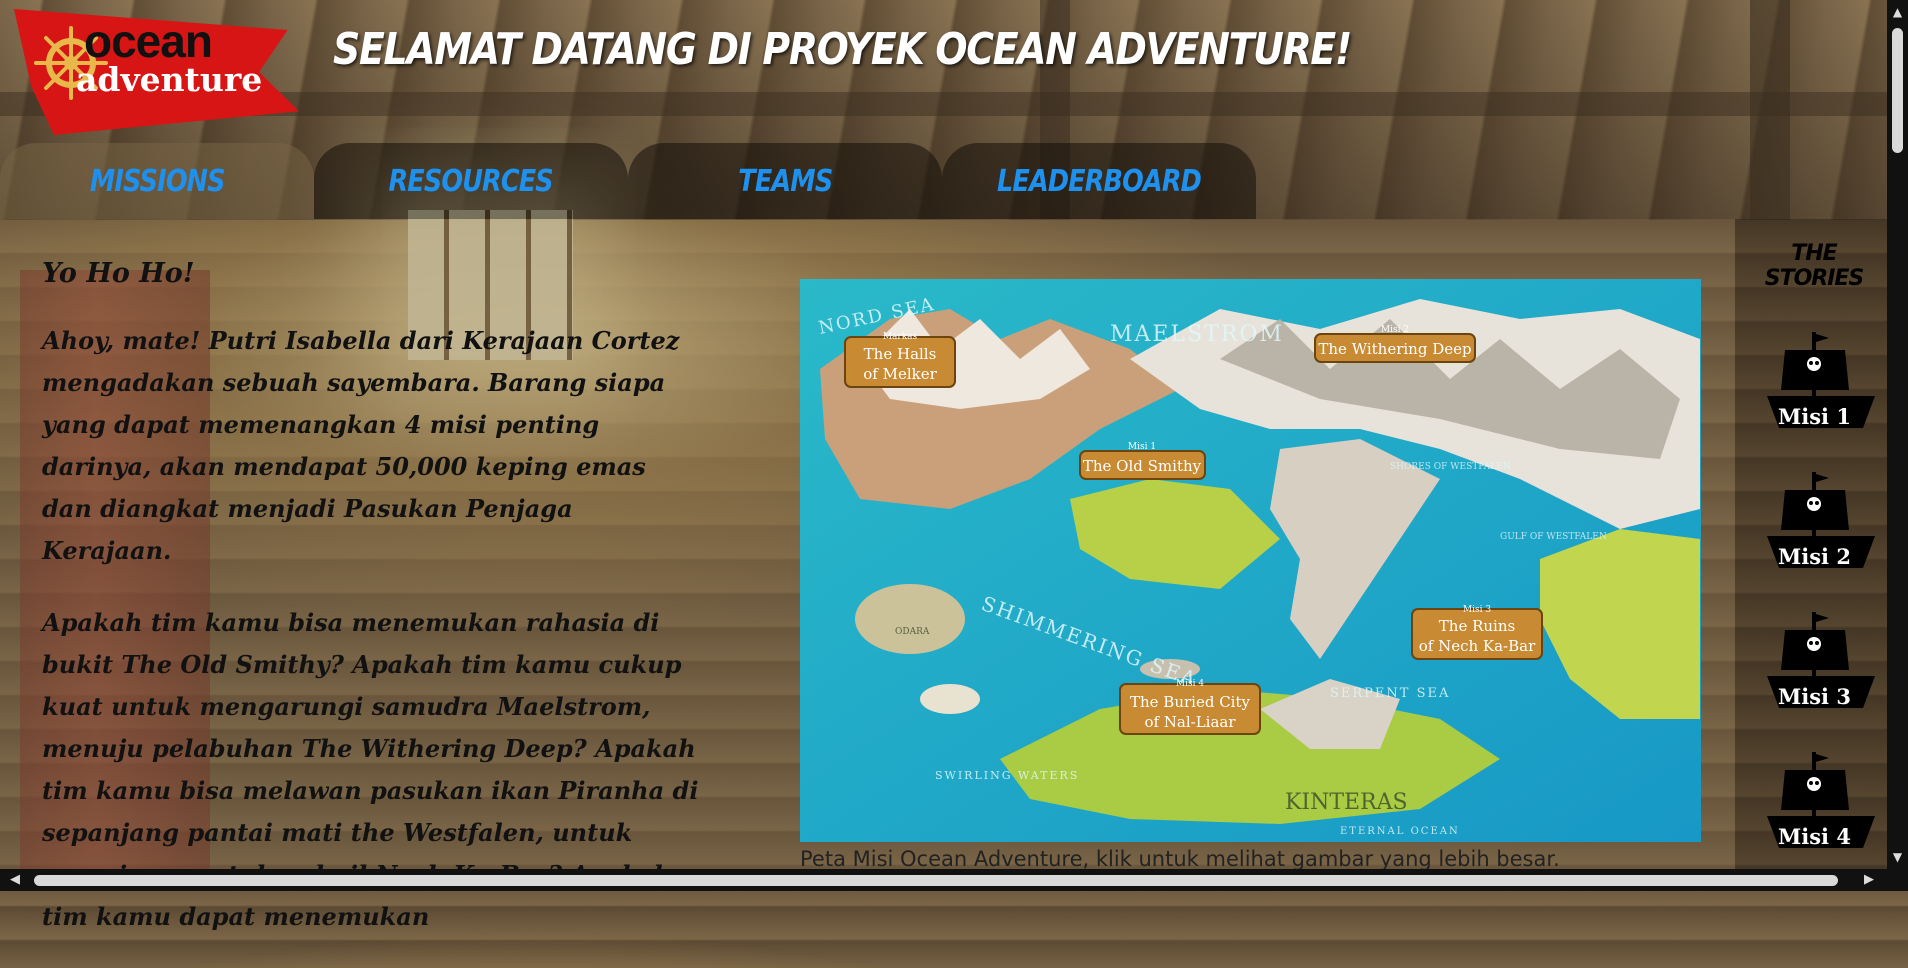  Describe the element at coordinates (1553, 537) in the screenshot. I see `map-land-label: GULF OF WESTFALEN` at that location.